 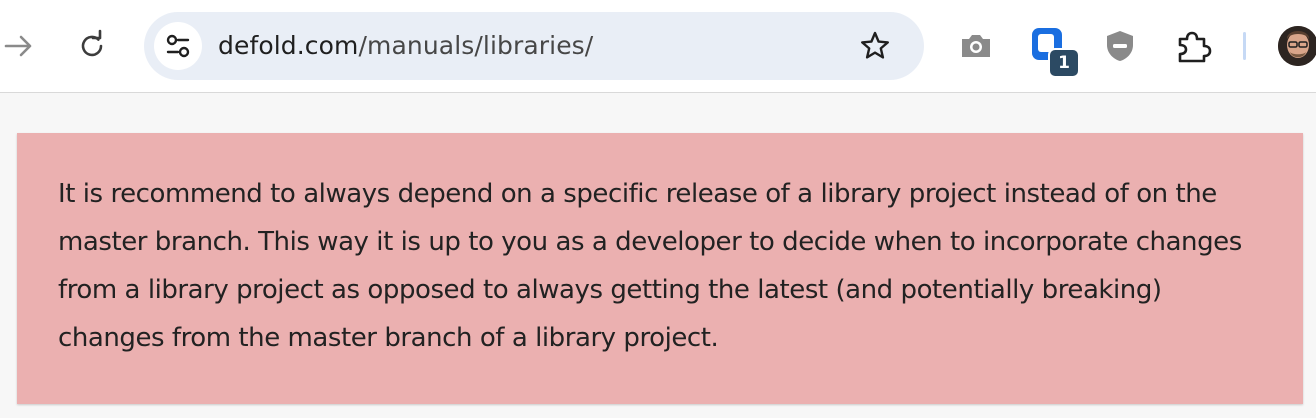 I want to click on url-text: defold.com/manuals/libraries/, so click(x=405, y=46).